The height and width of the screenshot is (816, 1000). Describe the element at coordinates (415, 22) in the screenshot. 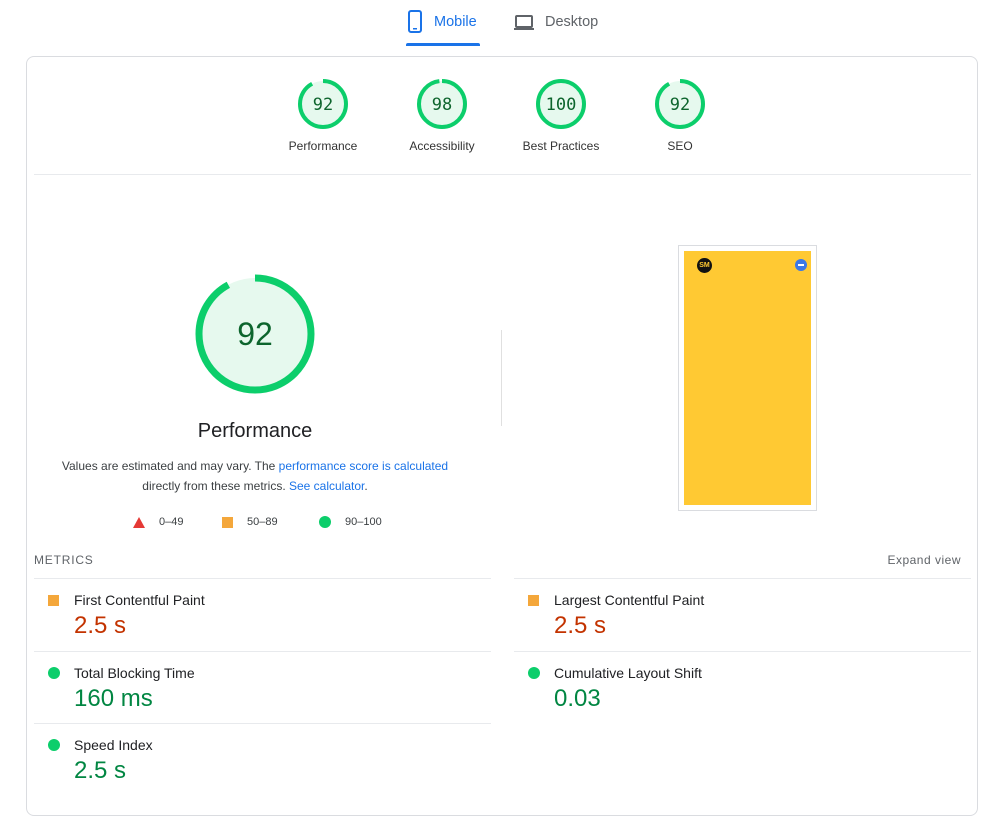

I see `smartphone-icon` at that location.